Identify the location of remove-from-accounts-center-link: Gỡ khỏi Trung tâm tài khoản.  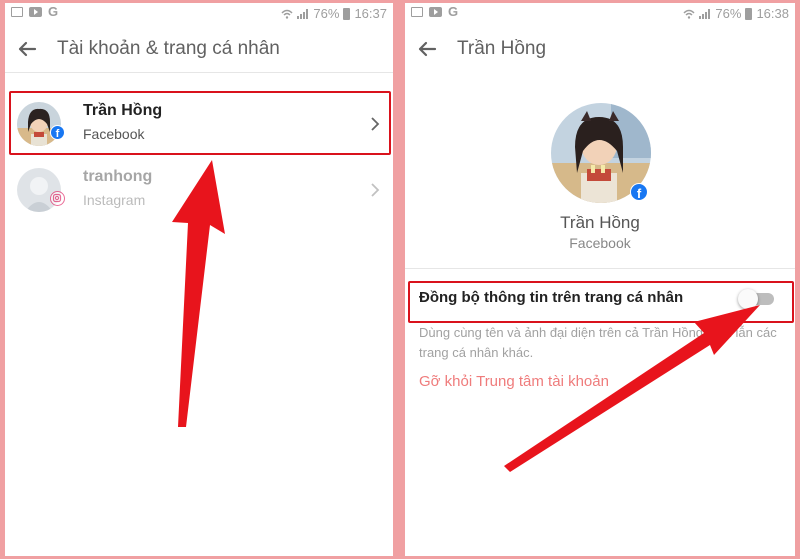
(514, 381).